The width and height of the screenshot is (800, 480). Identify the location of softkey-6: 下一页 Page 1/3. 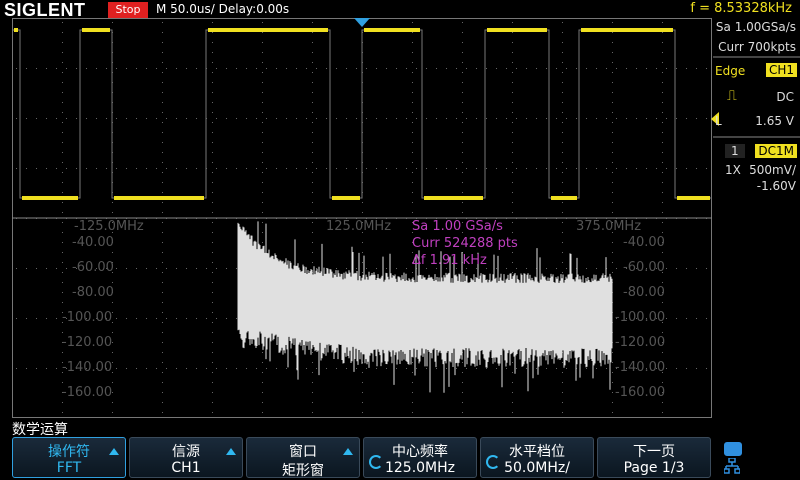
(654, 457).